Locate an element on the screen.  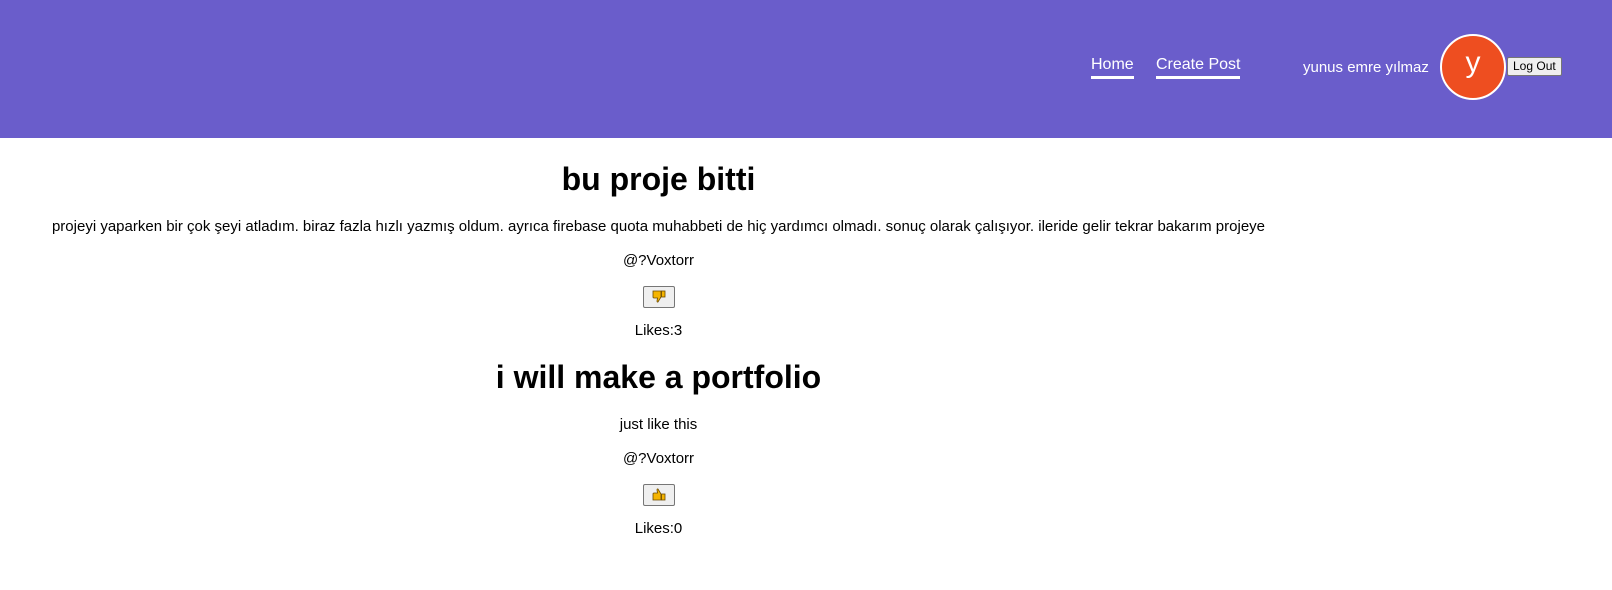
thumbs-down-icon is located at coordinates (658, 296).